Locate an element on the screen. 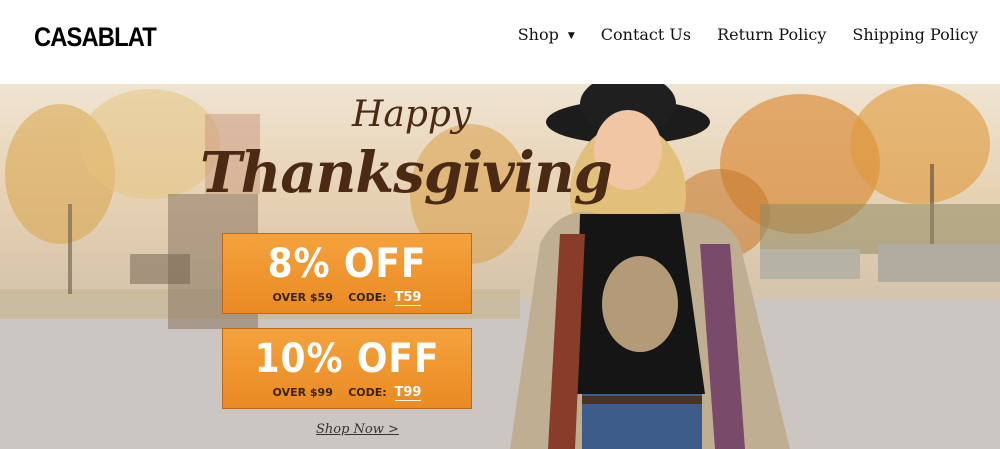  nav-return-label: Return Policy is located at coordinates (772, 34).